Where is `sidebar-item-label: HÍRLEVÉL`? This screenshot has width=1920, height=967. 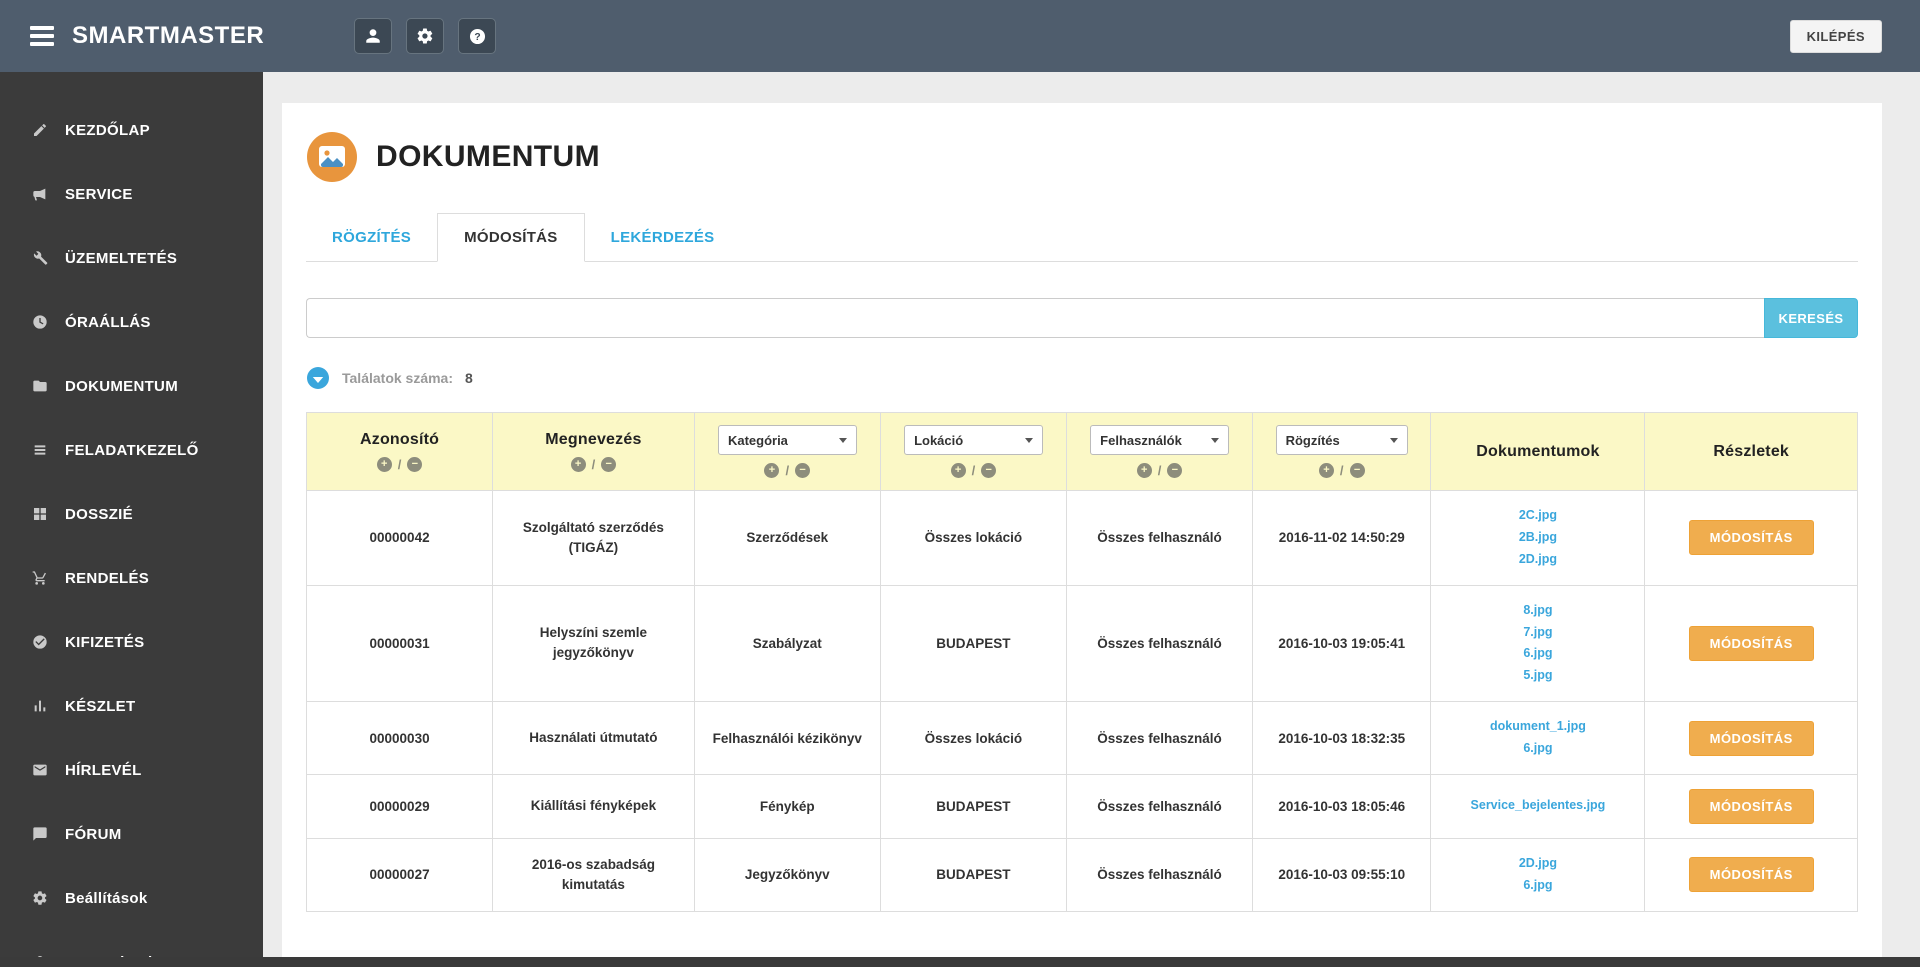
sidebar-item-label: HÍRLEVÉL is located at coordinates (103, 770).